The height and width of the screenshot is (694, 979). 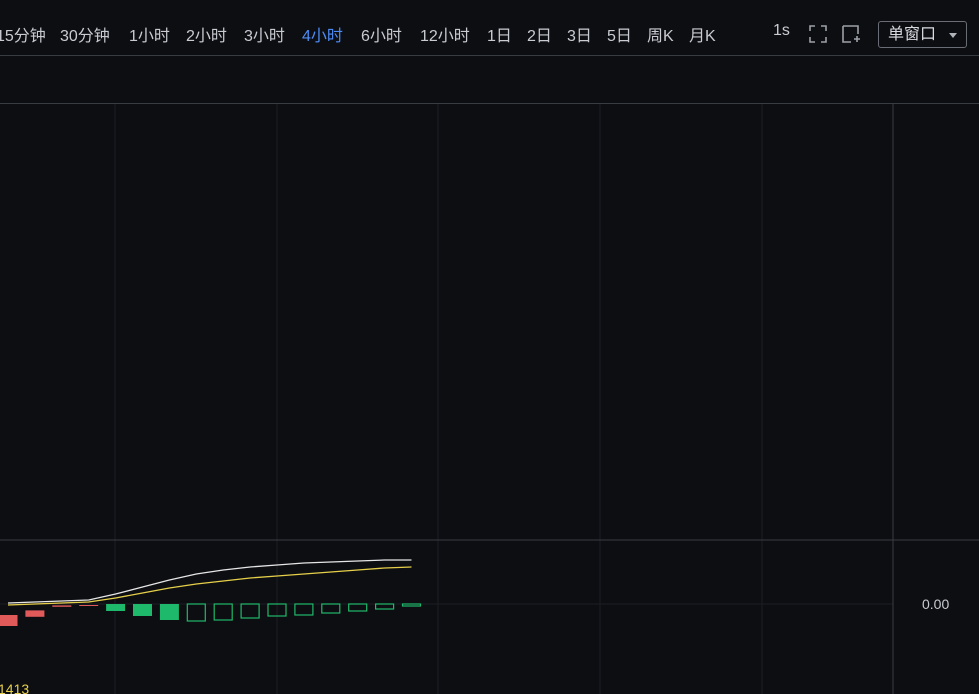 What do you see at coordinates (209, 586) in the screenshot?
I see `sub-yellow-line` at bounding box center [209, 586].